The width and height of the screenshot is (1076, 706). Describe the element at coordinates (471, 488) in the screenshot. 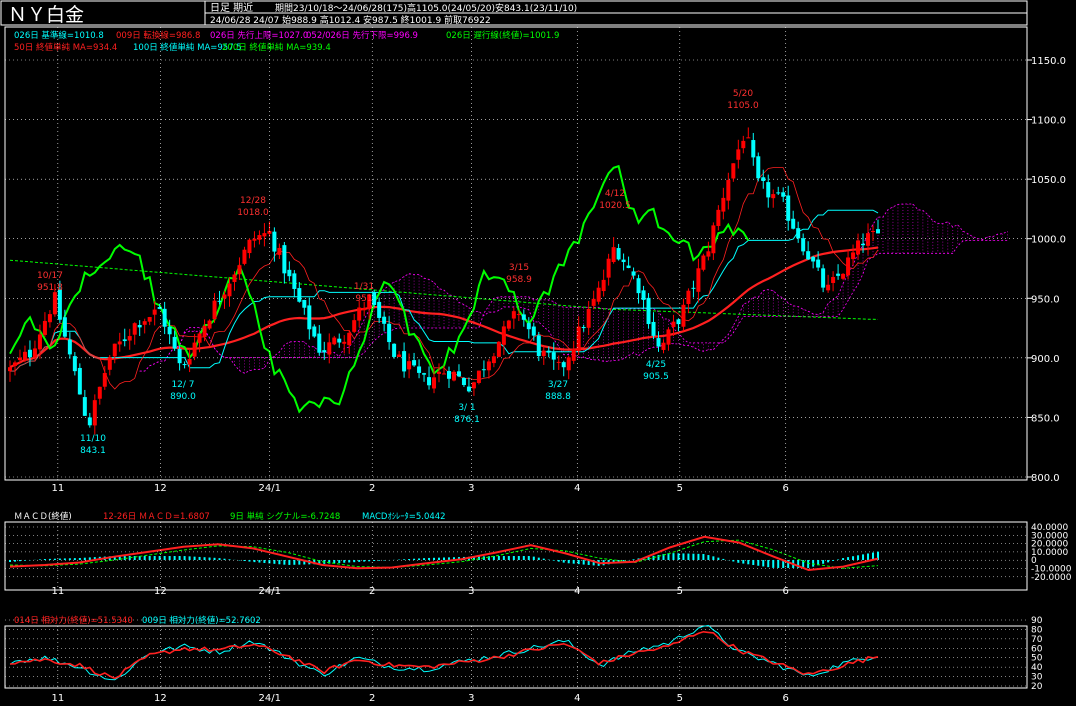

I see `x-tick-label: 3` at that location.